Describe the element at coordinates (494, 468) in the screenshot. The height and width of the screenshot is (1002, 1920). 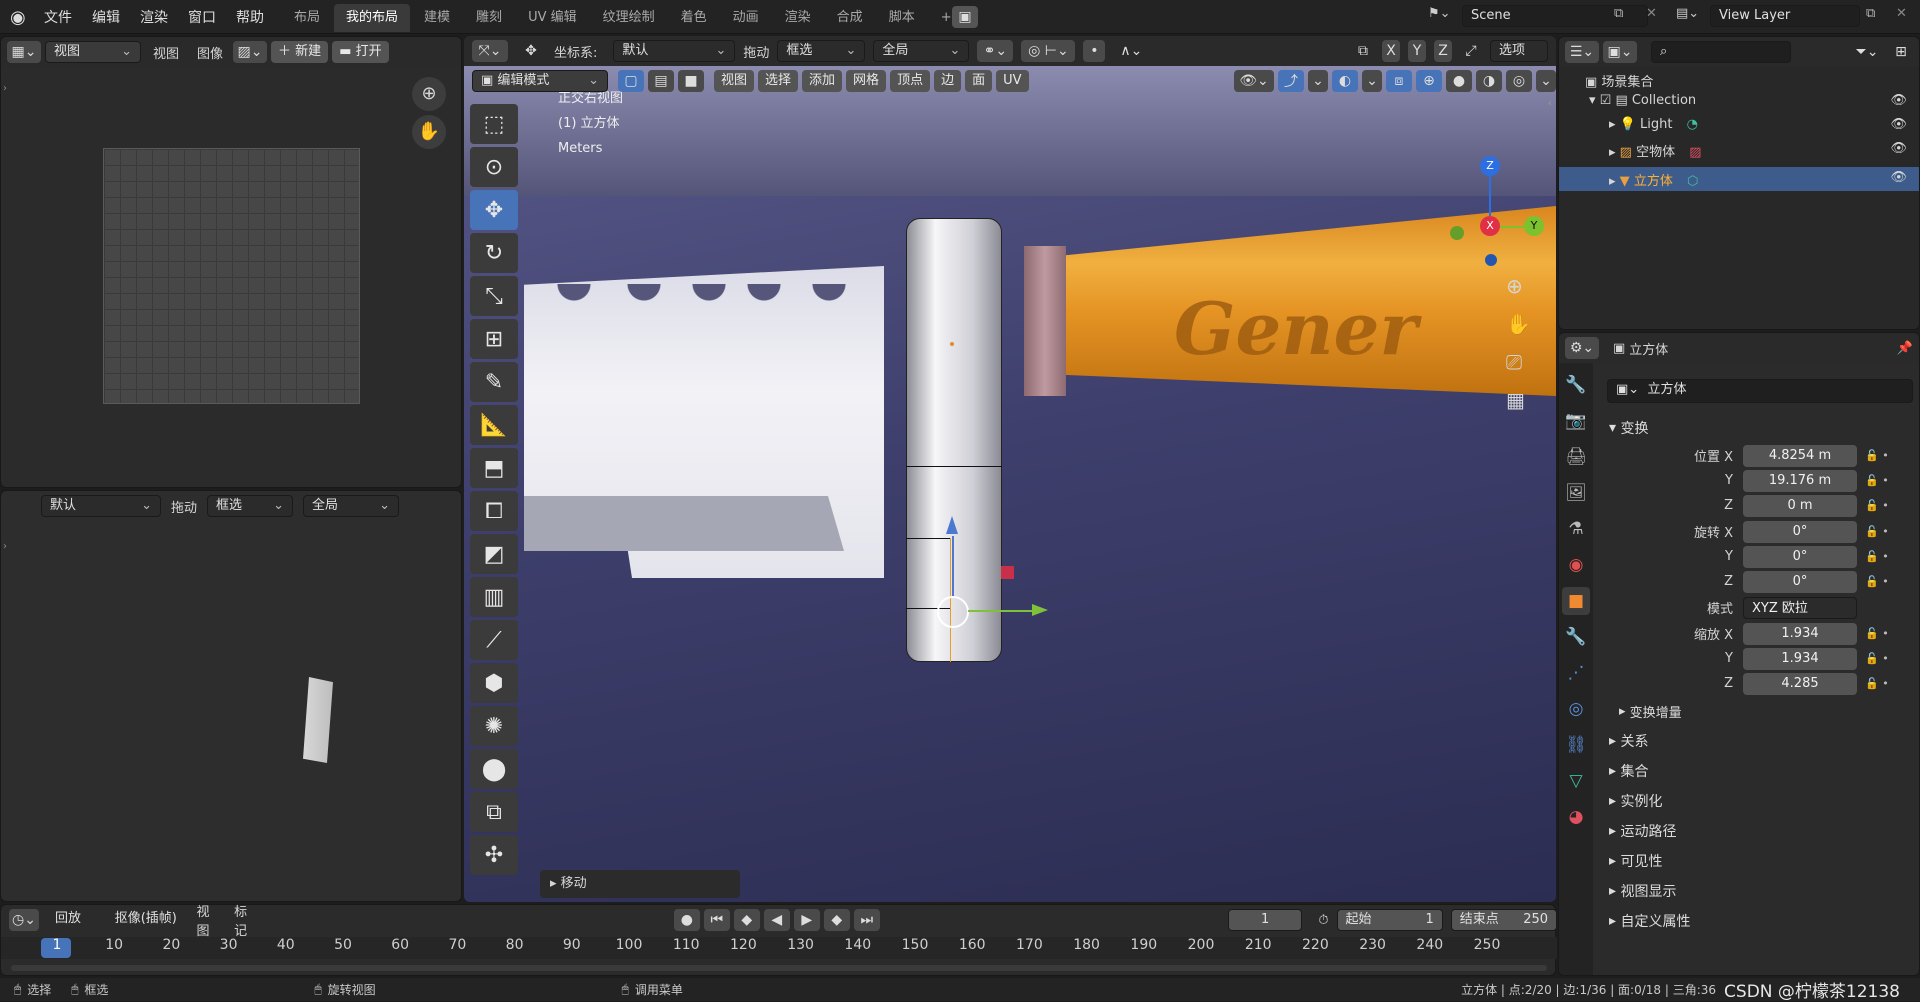
I see `extrude-tool-icon: ⬒` at that location.